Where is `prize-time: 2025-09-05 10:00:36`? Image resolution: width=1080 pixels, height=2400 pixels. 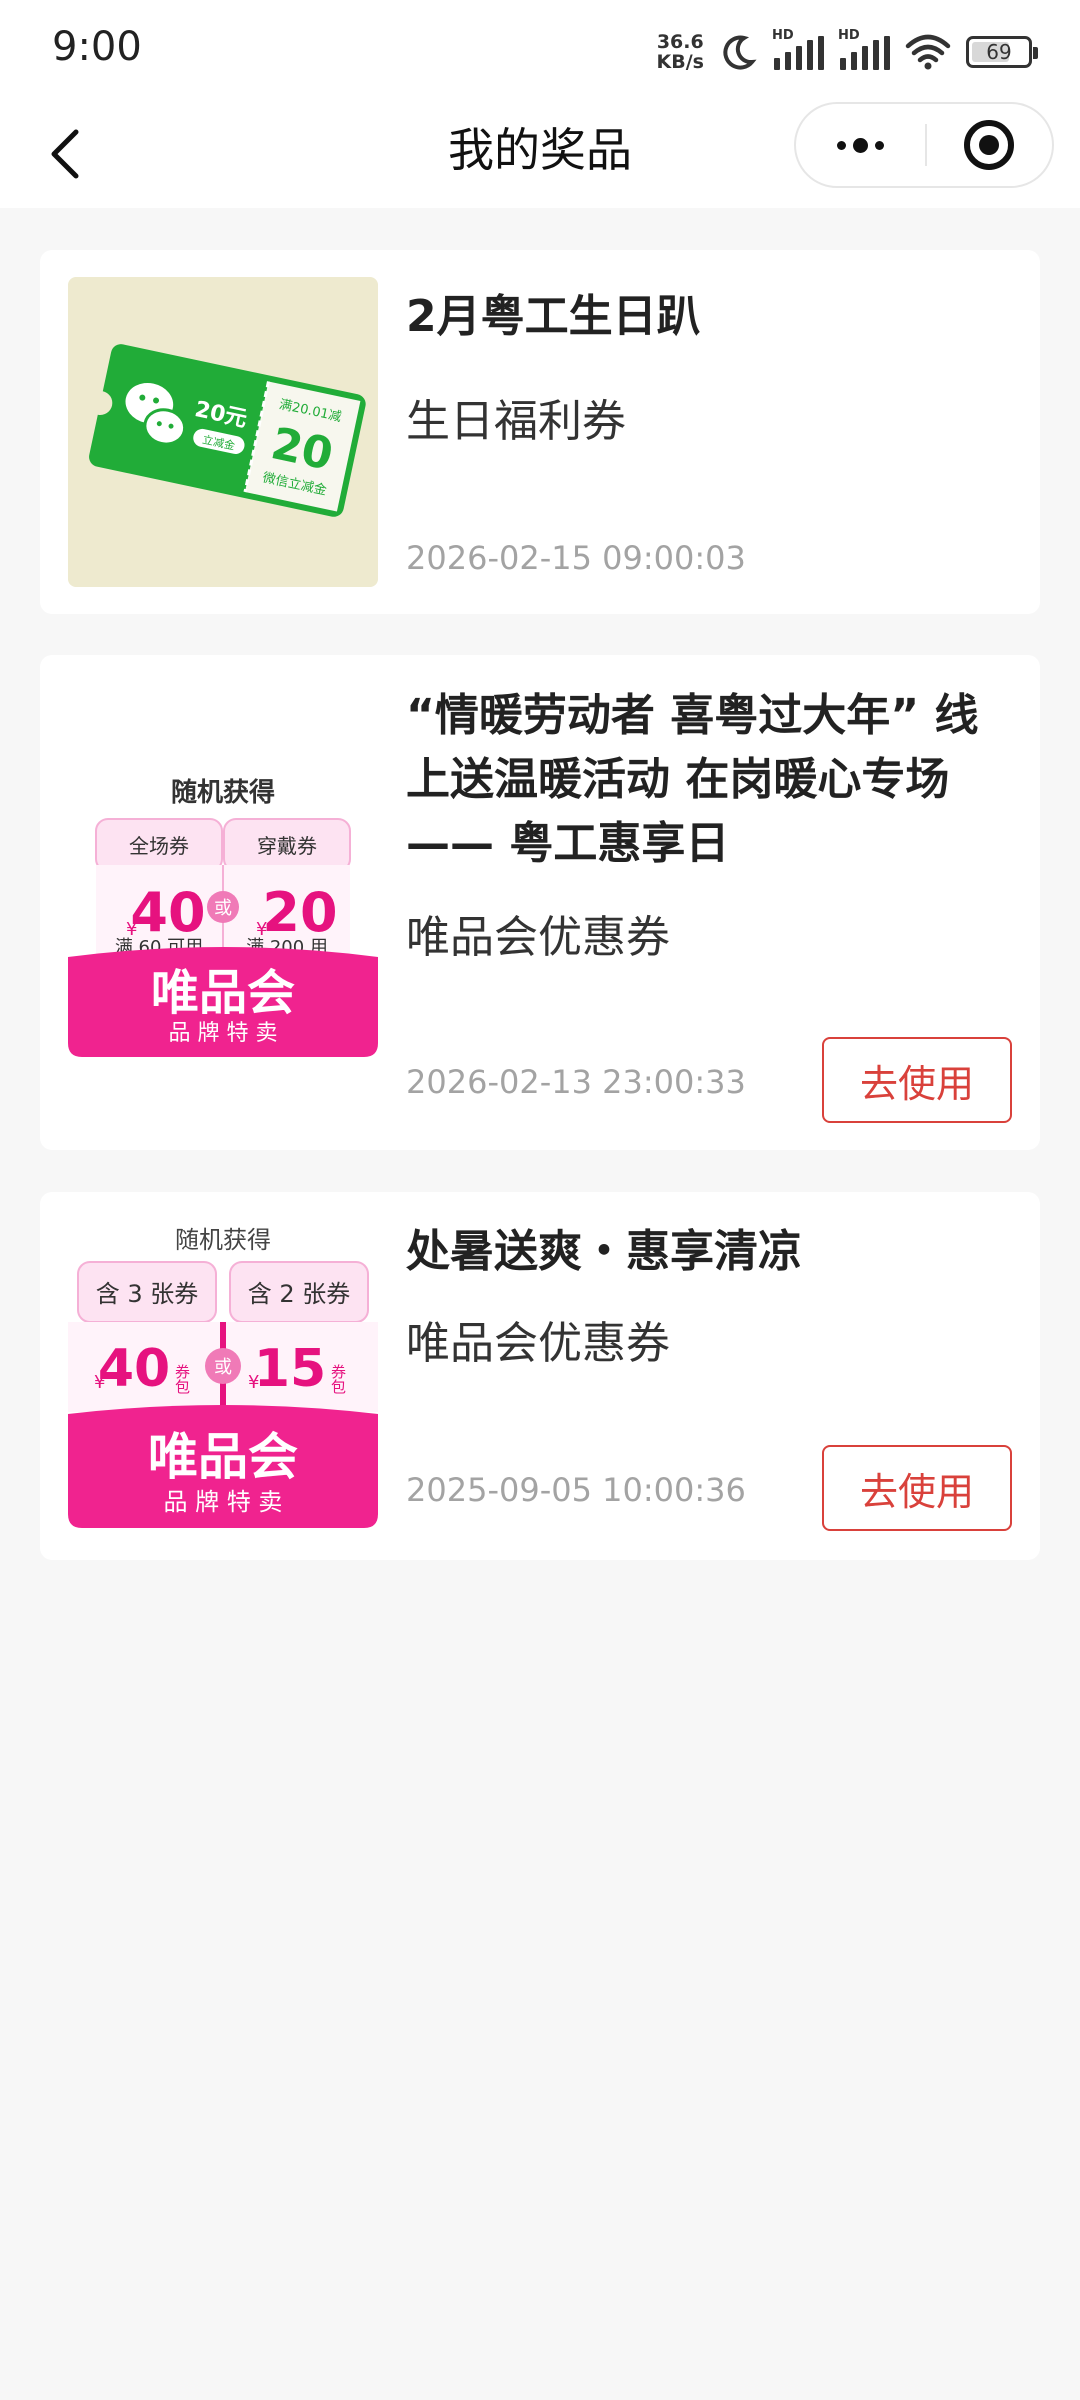
prize-time: 2025-09-05 10:00:36 is located at coordinates (576, 1490).